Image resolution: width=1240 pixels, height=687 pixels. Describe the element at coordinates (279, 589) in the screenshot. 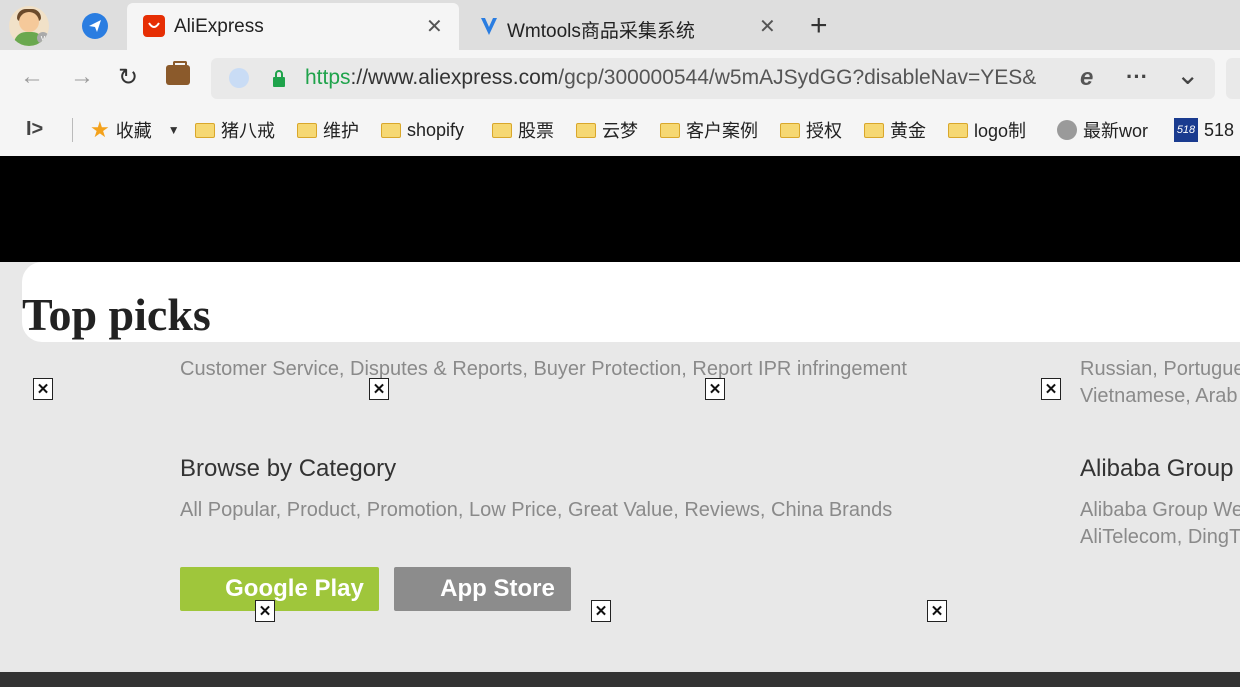

I see `google-play-button: Google Play` at that location.